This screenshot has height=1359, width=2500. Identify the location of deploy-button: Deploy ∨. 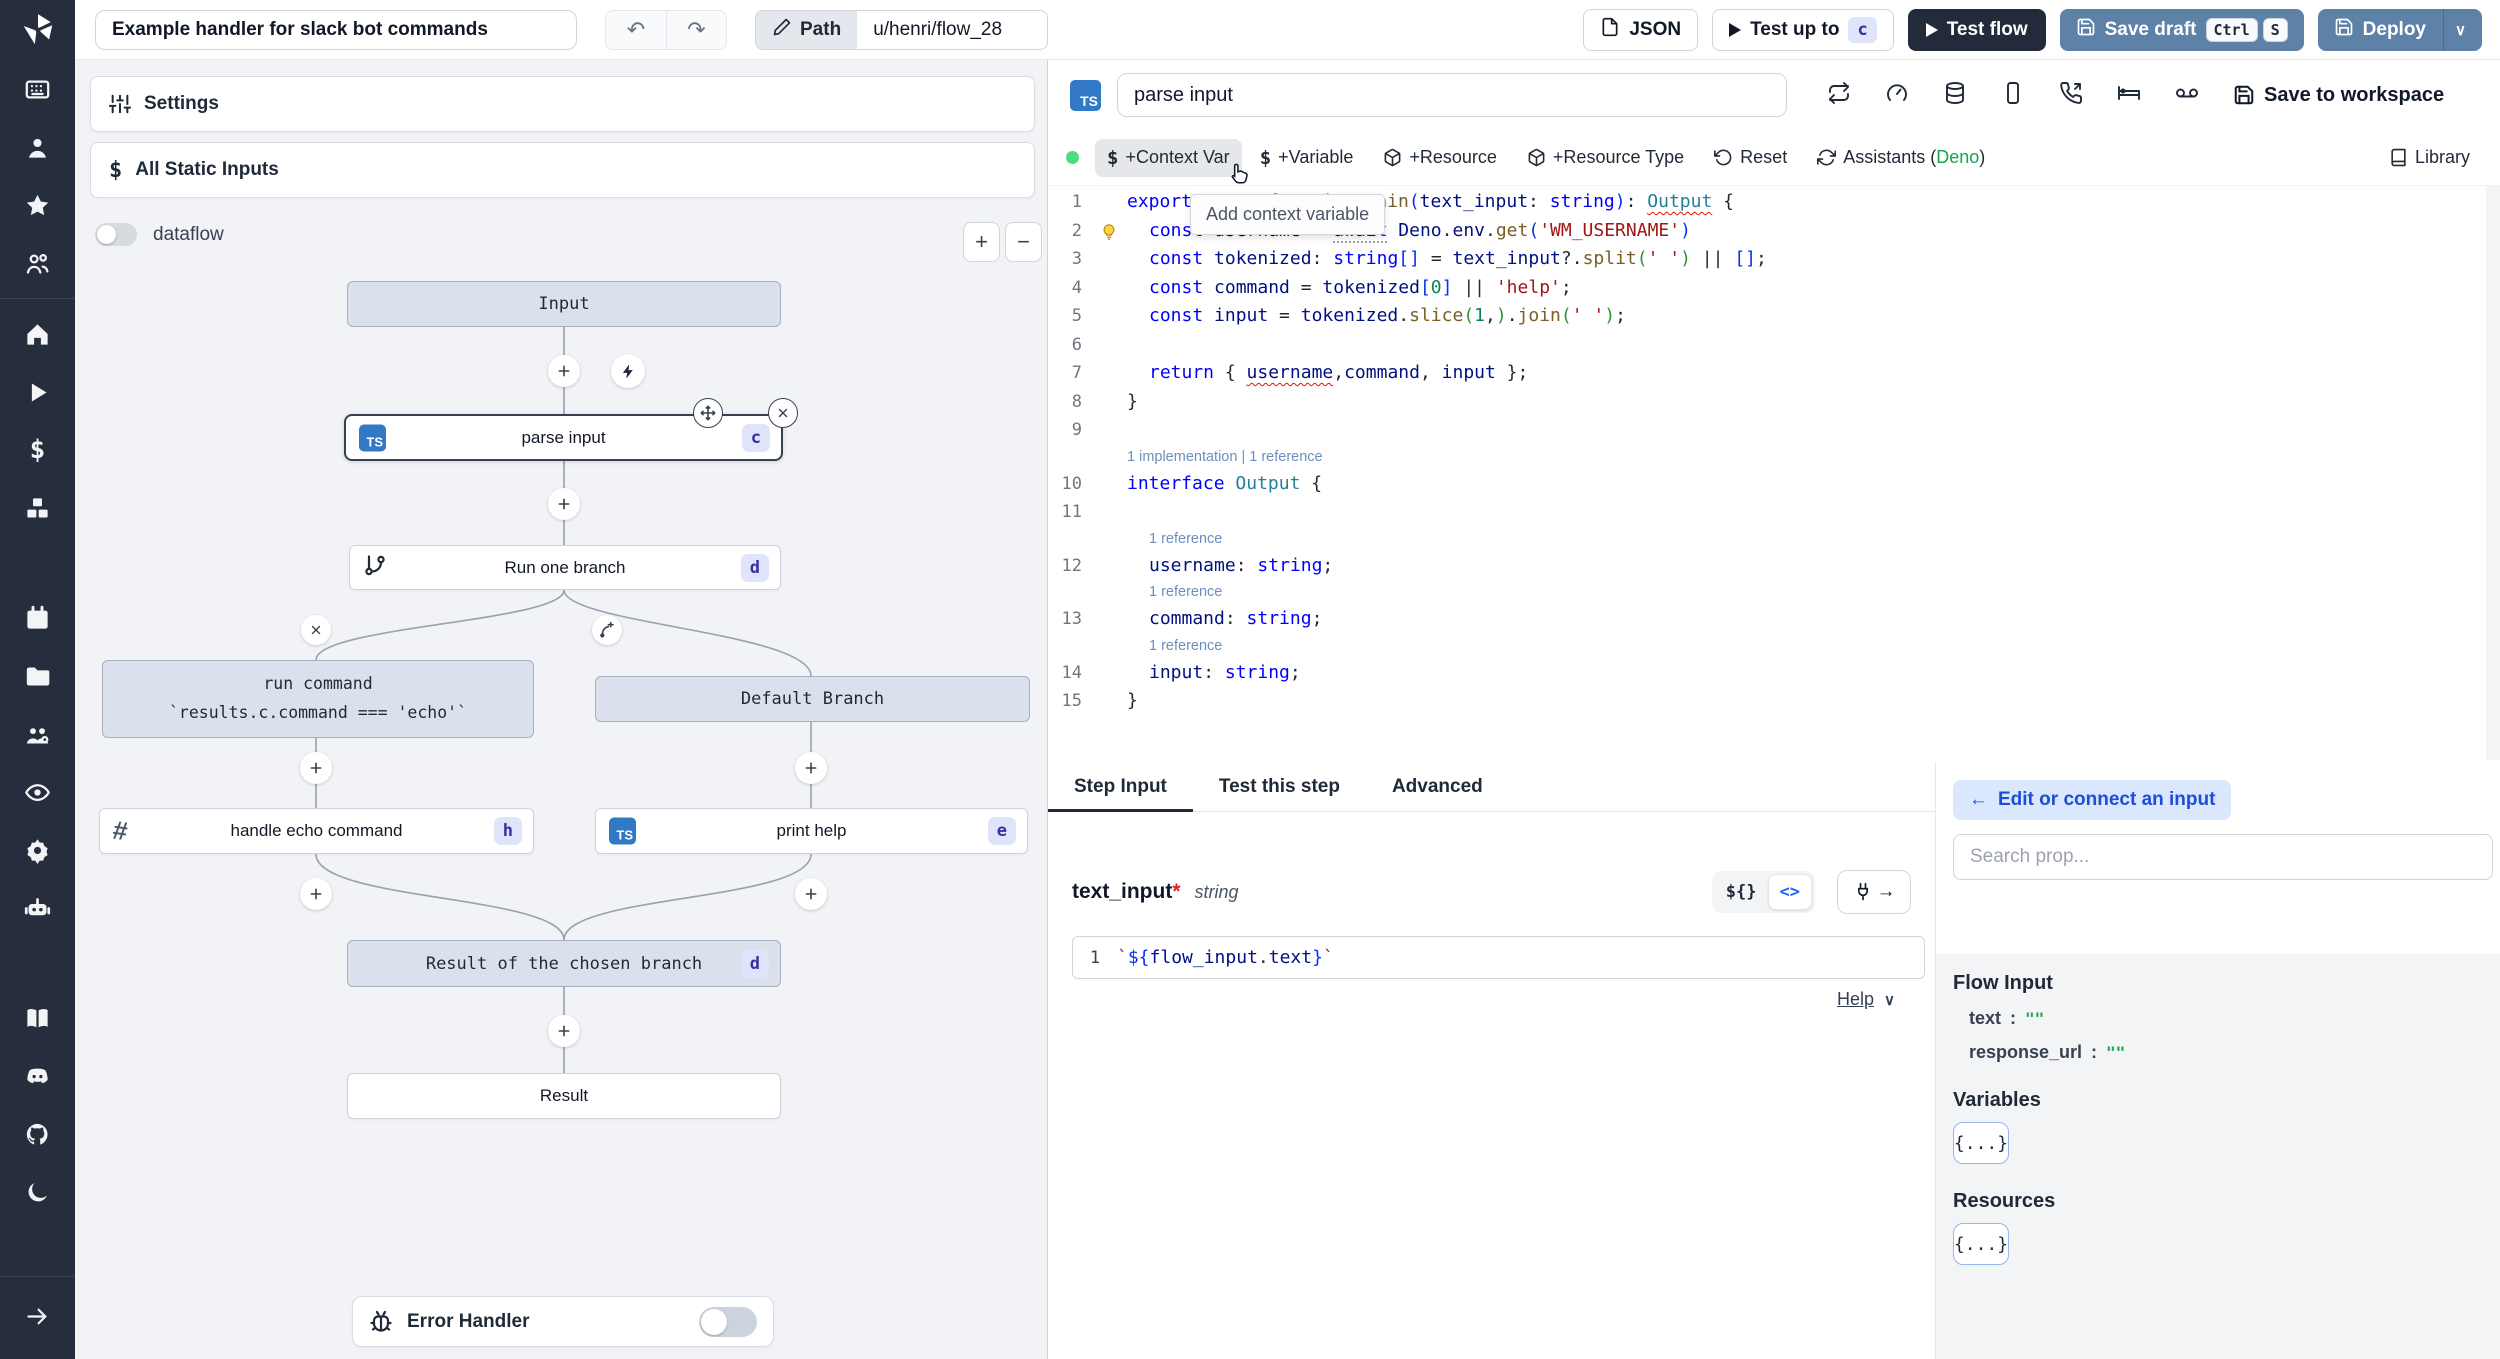
(2399, 29).